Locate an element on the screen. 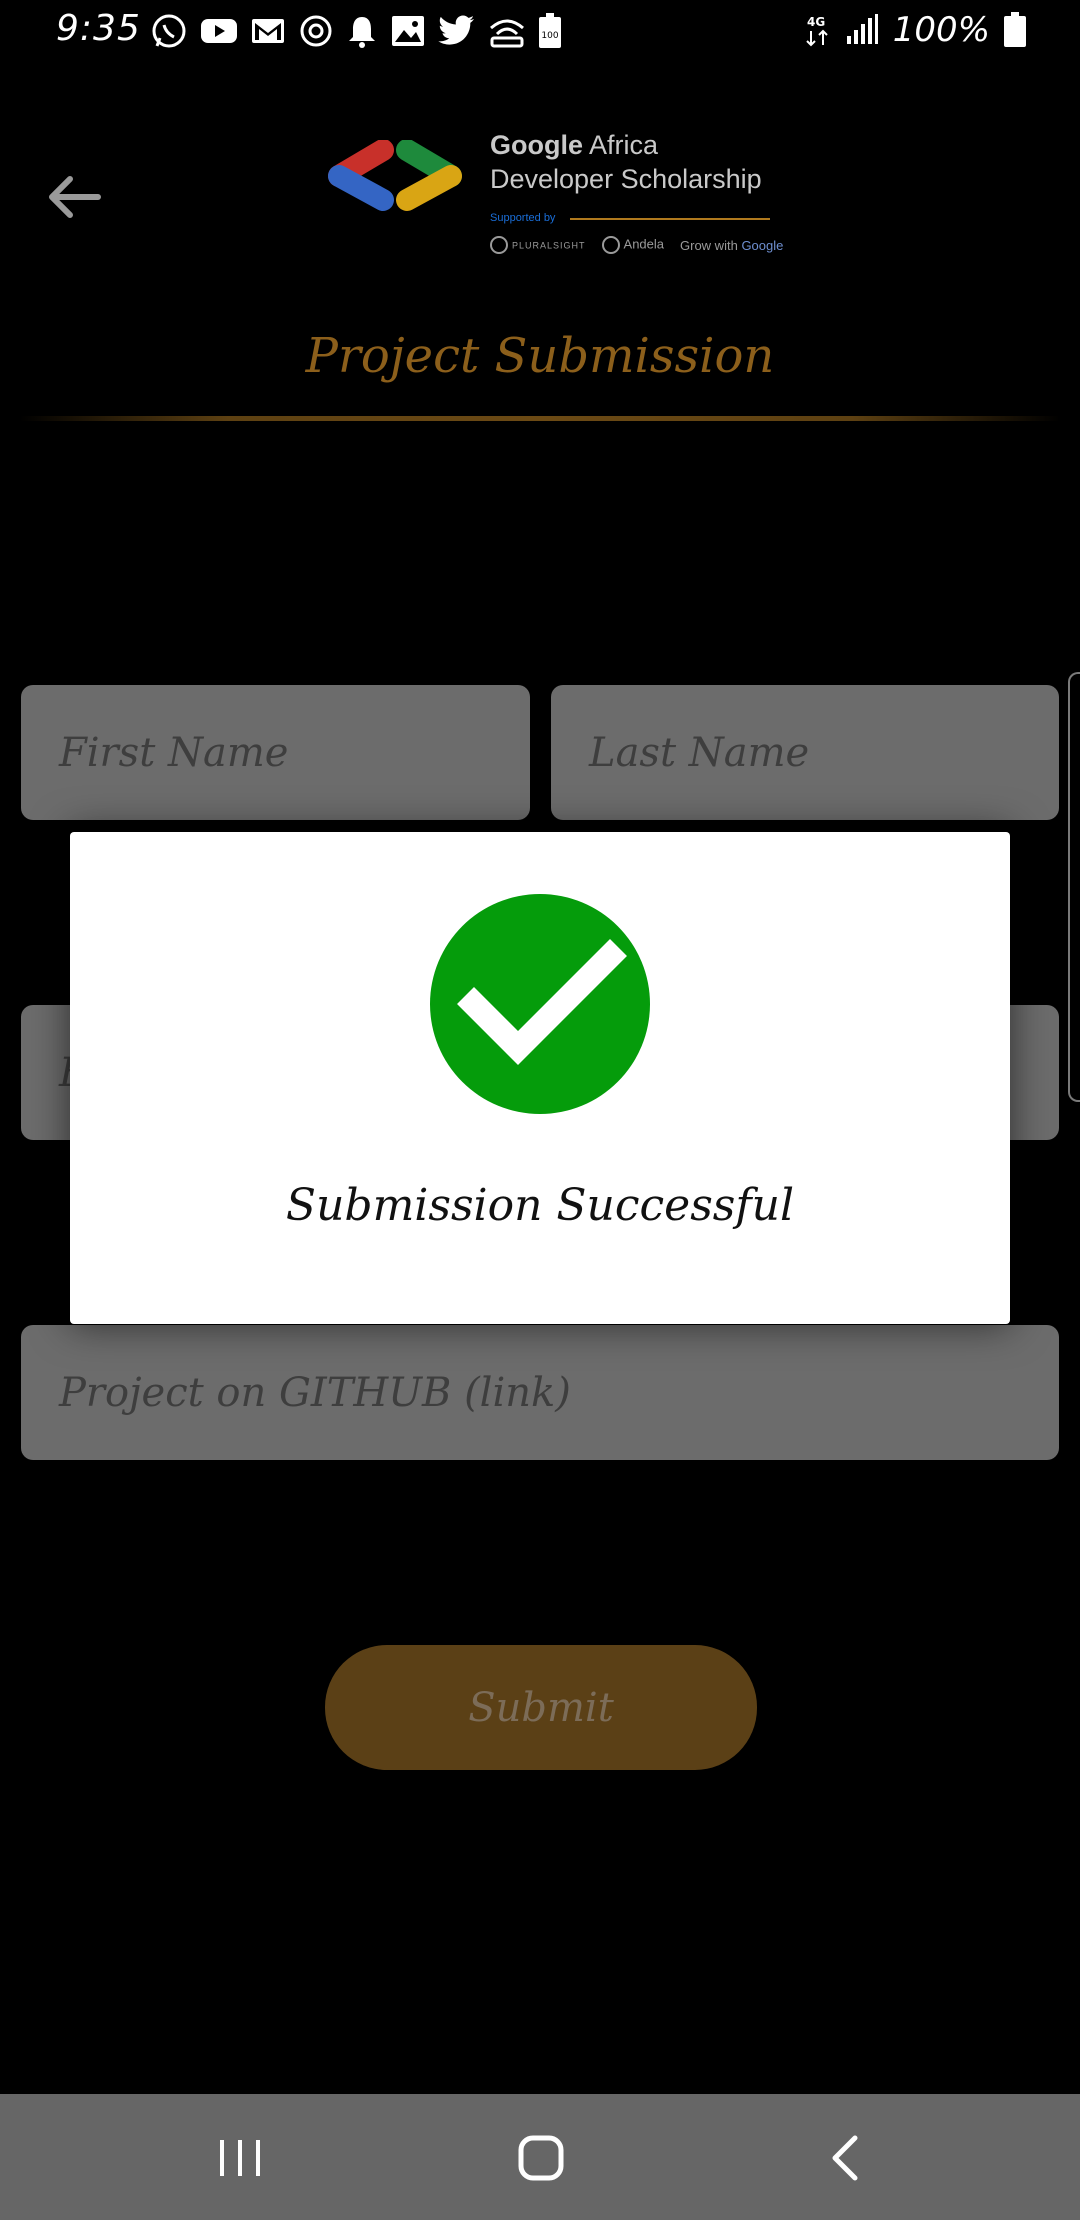 The width and height of the screenshot is (1080, 2220). andela-logo-icon is located at coordinates (610, 245).